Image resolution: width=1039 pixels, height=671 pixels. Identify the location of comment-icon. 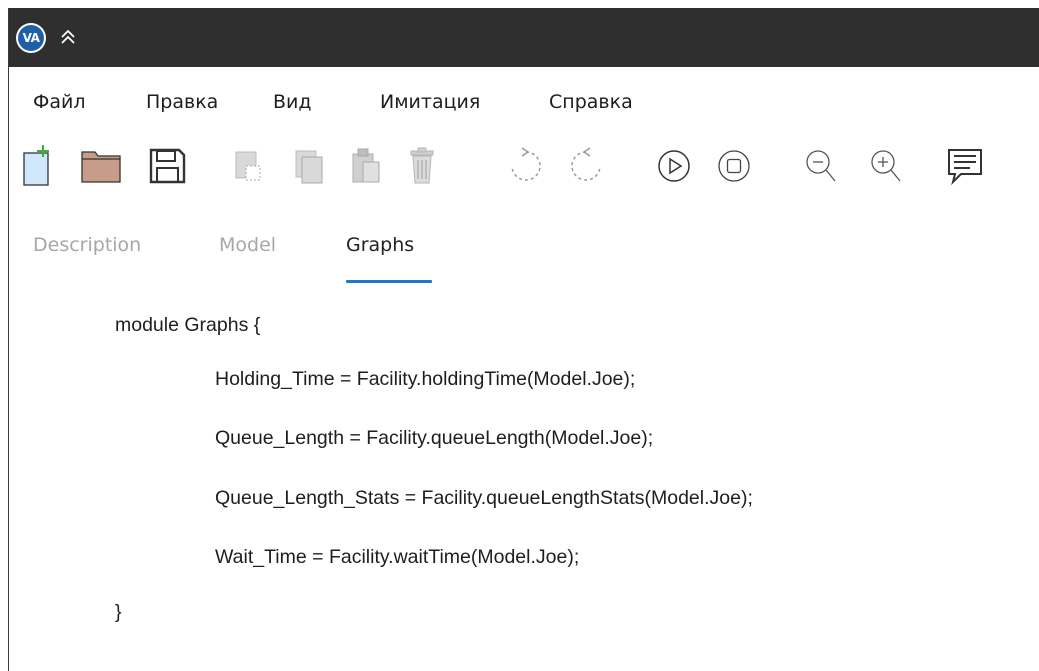
(965, 167).